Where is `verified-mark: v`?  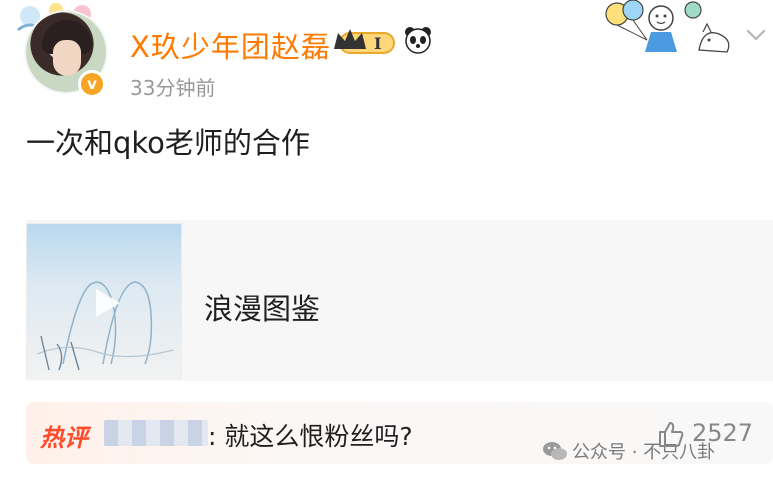
verified-mark: v is located at coordinates (92, 84).